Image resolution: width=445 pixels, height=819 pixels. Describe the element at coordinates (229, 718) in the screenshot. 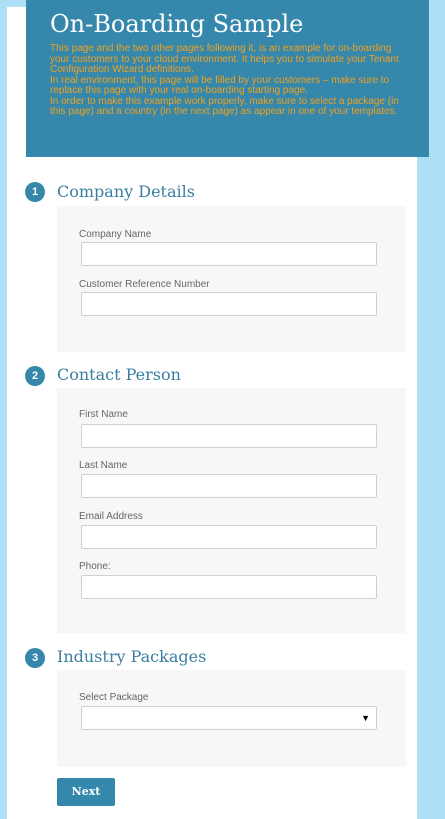

I see `select-package-dropdown: ▼` at that location.